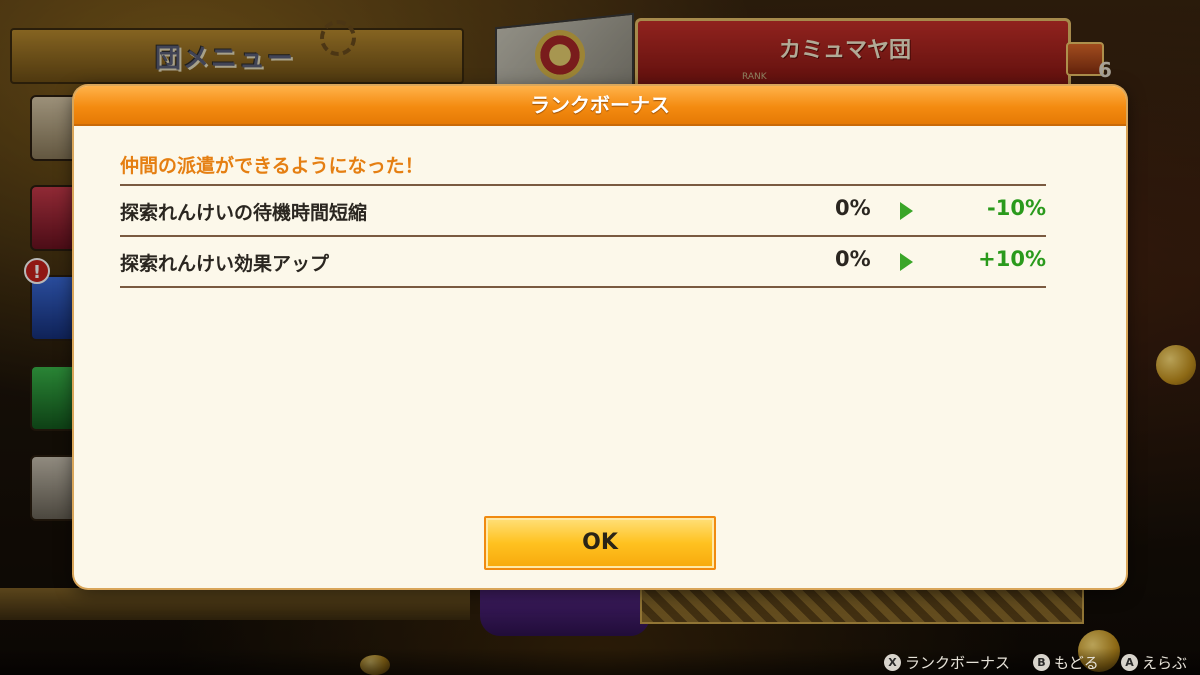 This screenshot has width=1200, height=675. I want to click on ok-button: OK, so click(600, 543).